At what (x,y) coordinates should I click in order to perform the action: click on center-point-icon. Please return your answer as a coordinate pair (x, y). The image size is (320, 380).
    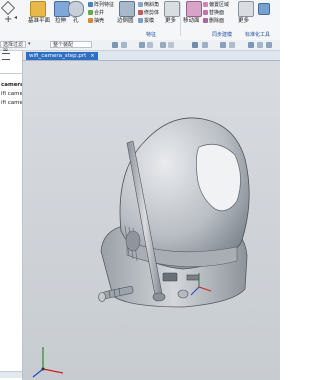
    Looking at the image, I should click on (171, 45).